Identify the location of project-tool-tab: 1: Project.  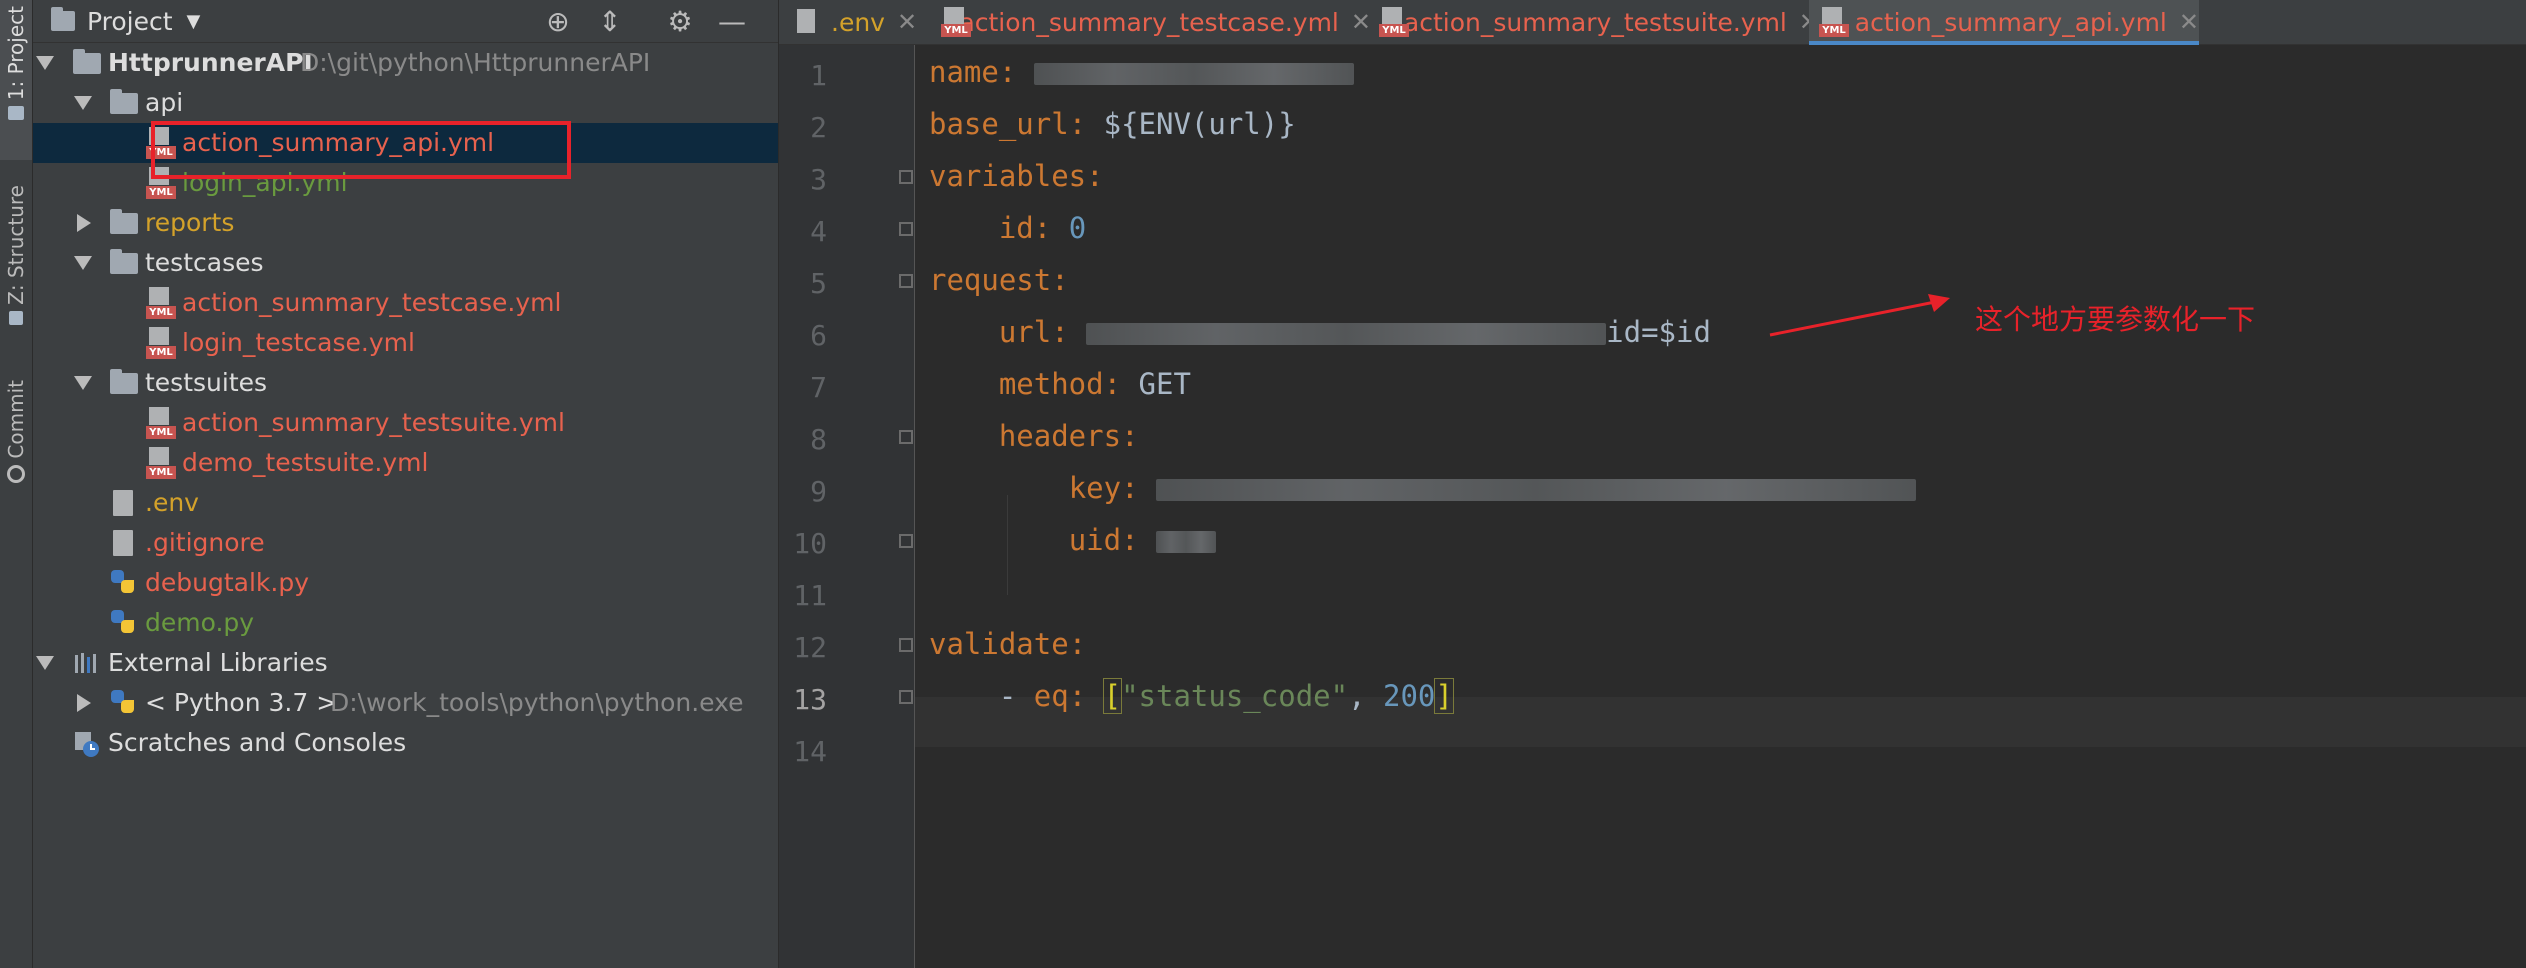
(16, 80).